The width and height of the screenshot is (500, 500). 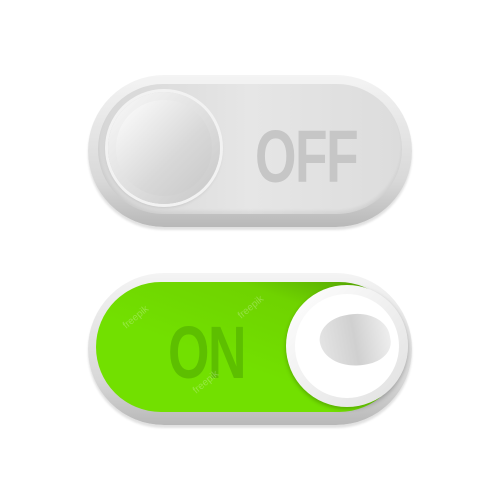 What do you see at coordinates (355, 340) in the screenshot?
I see `knob-highlight` at bounding box center [355, 340].